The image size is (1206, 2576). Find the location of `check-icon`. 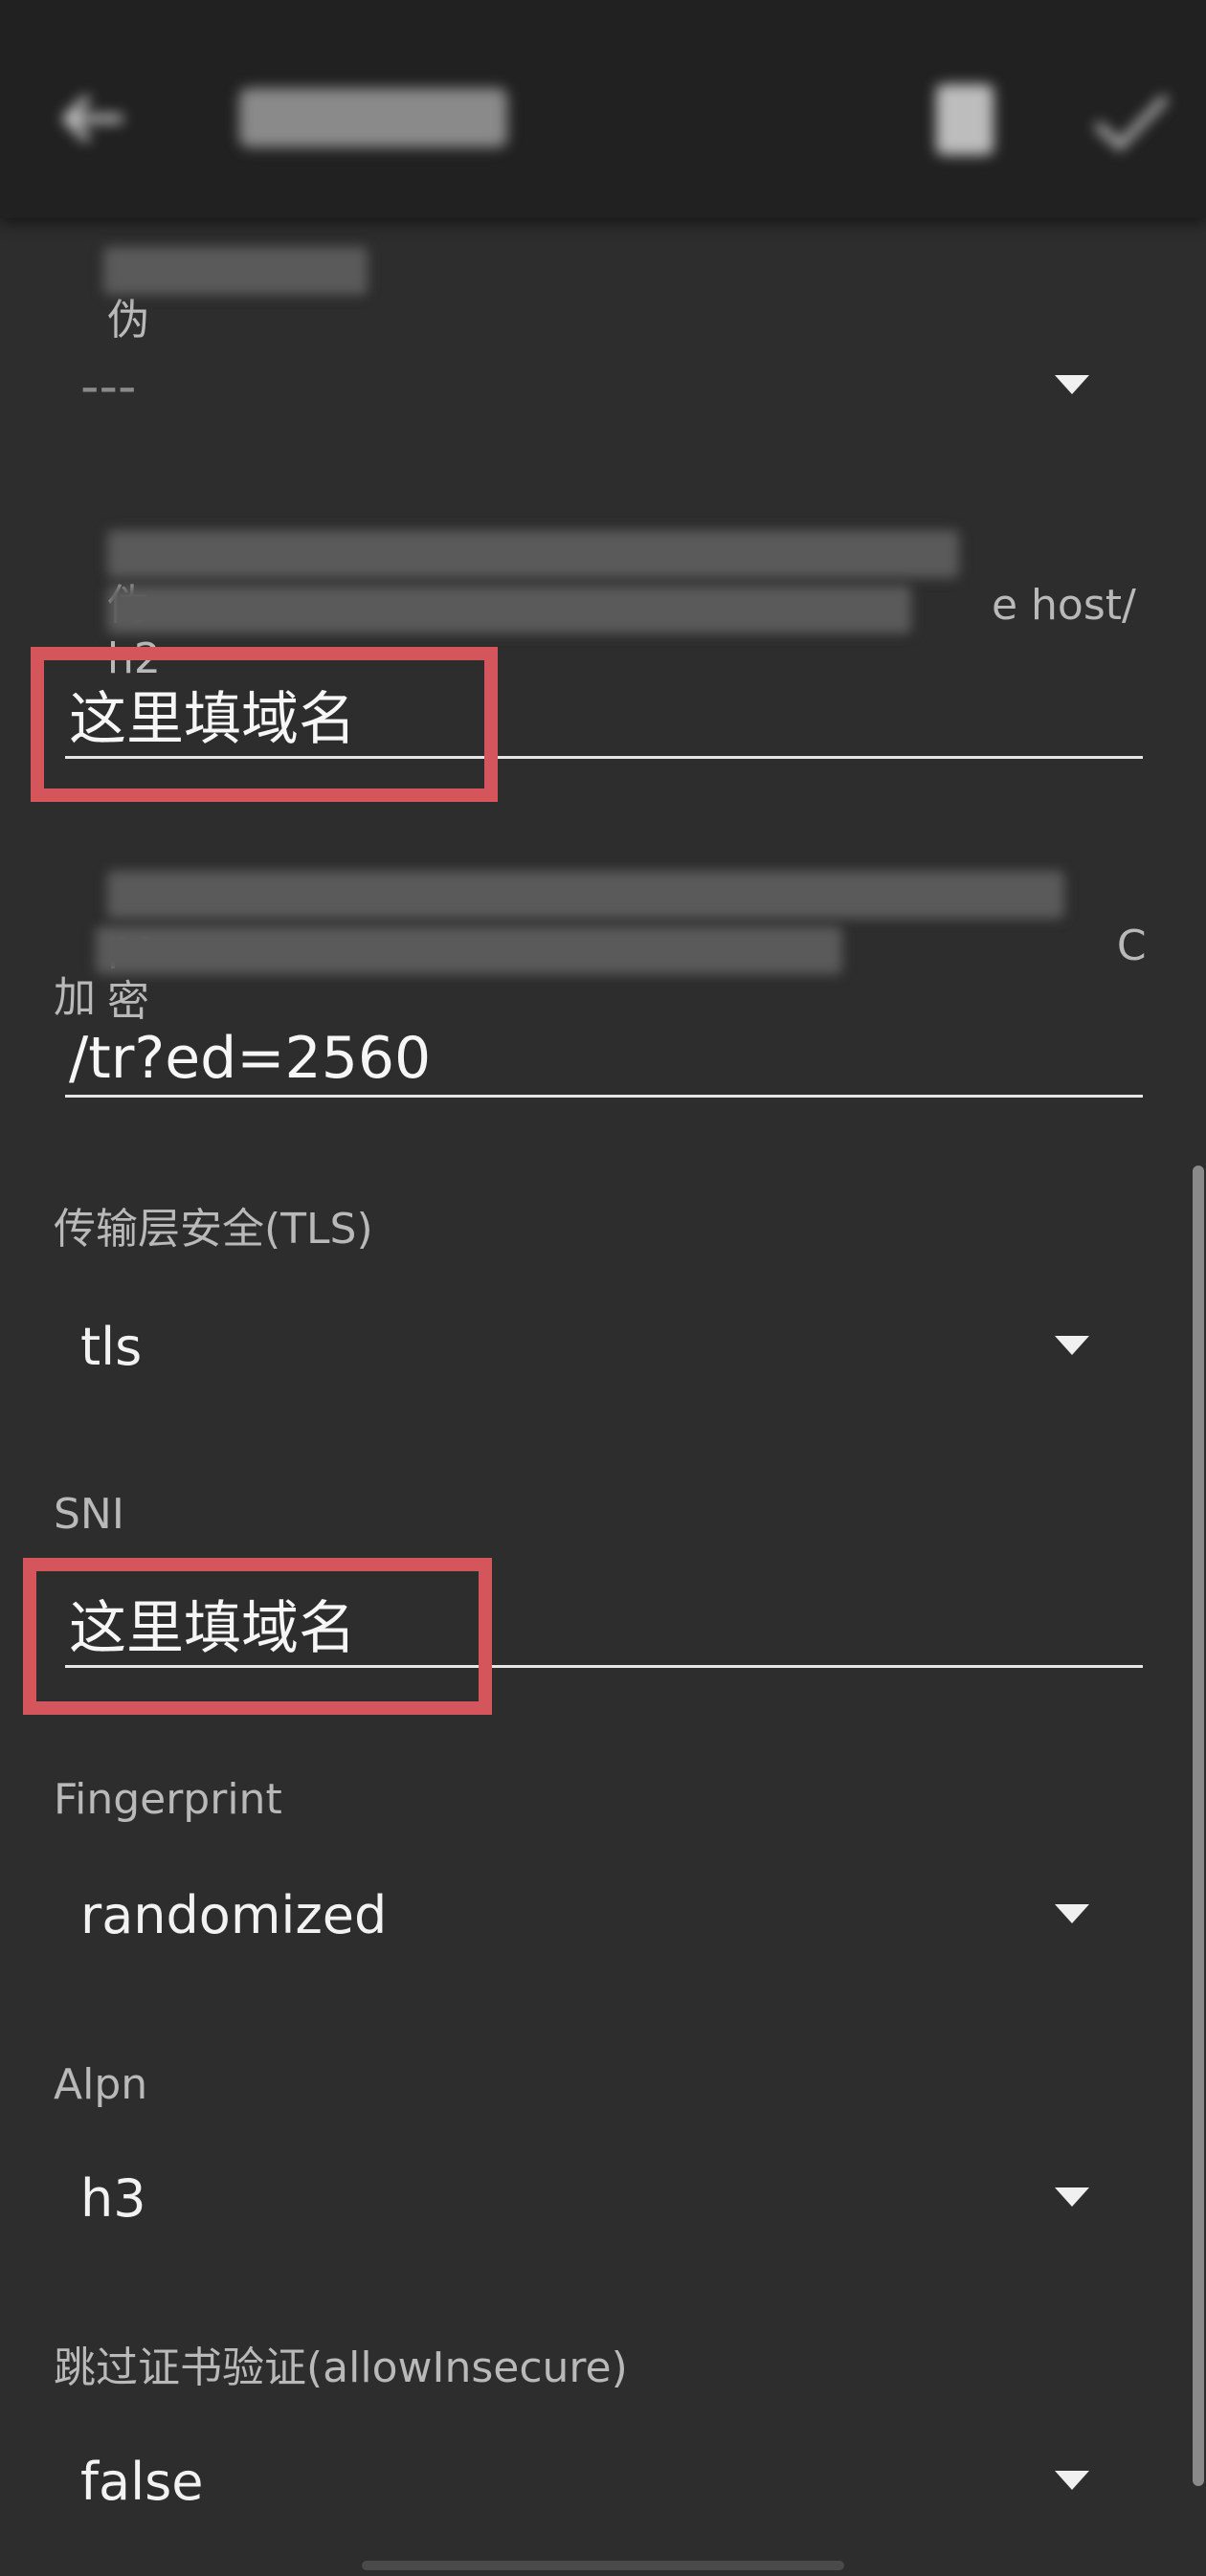

check-icon is located at coordinates (1131, 121).